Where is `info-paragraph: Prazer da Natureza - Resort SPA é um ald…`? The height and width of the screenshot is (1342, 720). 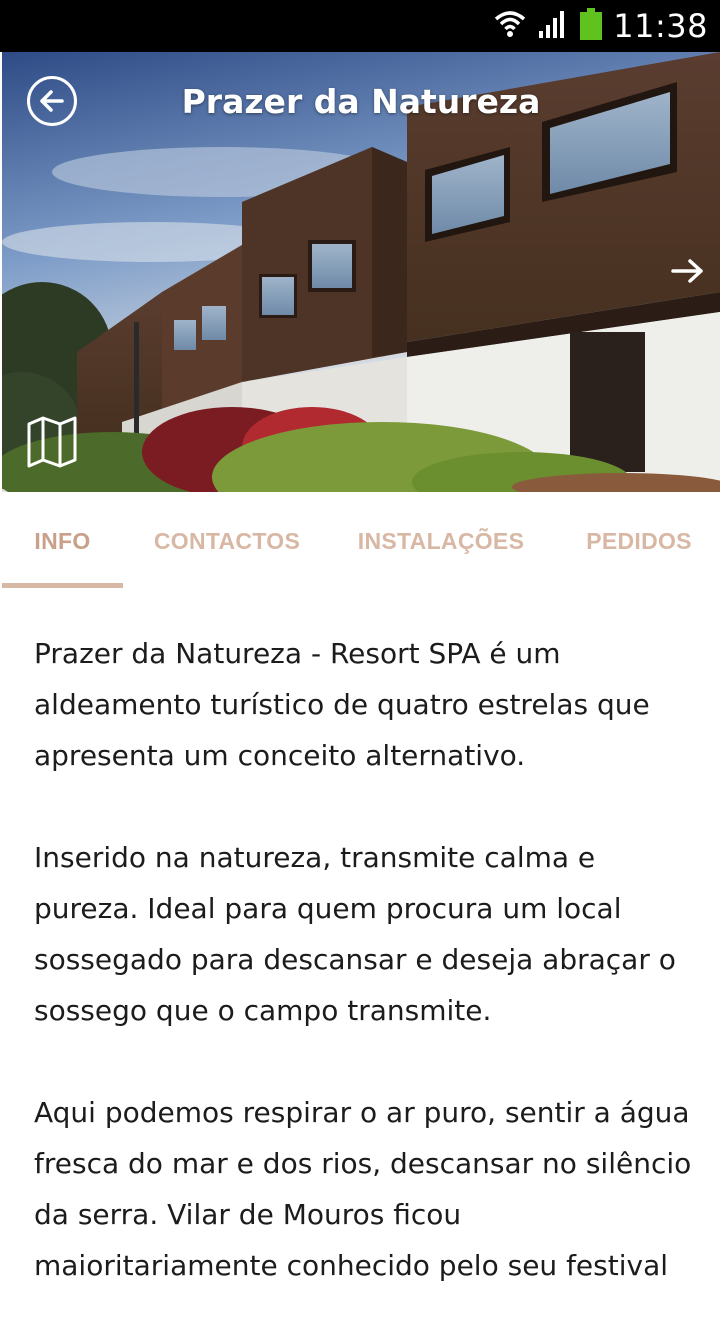
info-paragraph: Prazer da Natureza - Resort SPA é um ald… is located at coordinates (342, 704).